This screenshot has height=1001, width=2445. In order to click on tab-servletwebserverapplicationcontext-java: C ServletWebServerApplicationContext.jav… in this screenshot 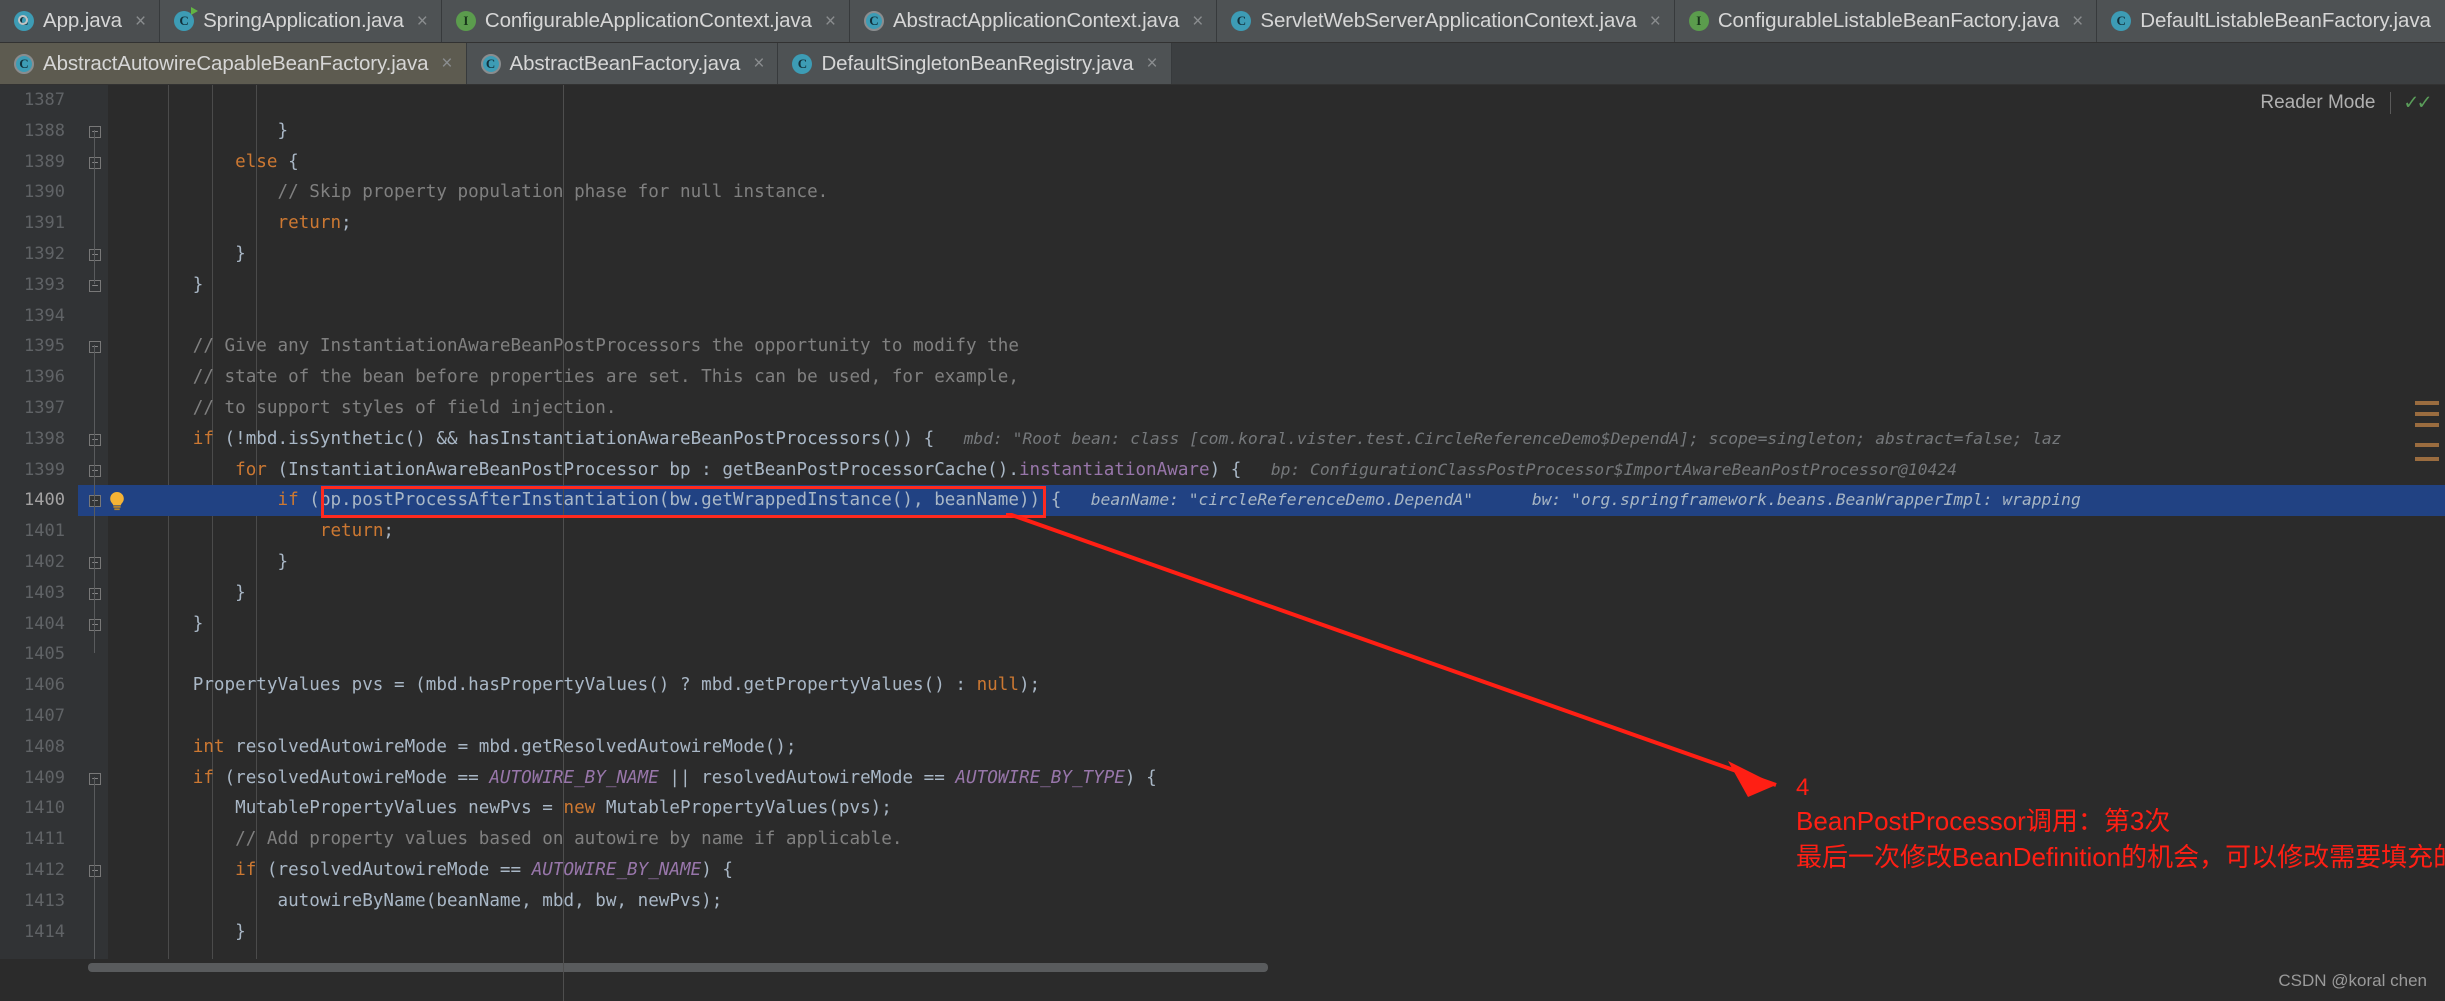, I will do `click(1446, 21)`.